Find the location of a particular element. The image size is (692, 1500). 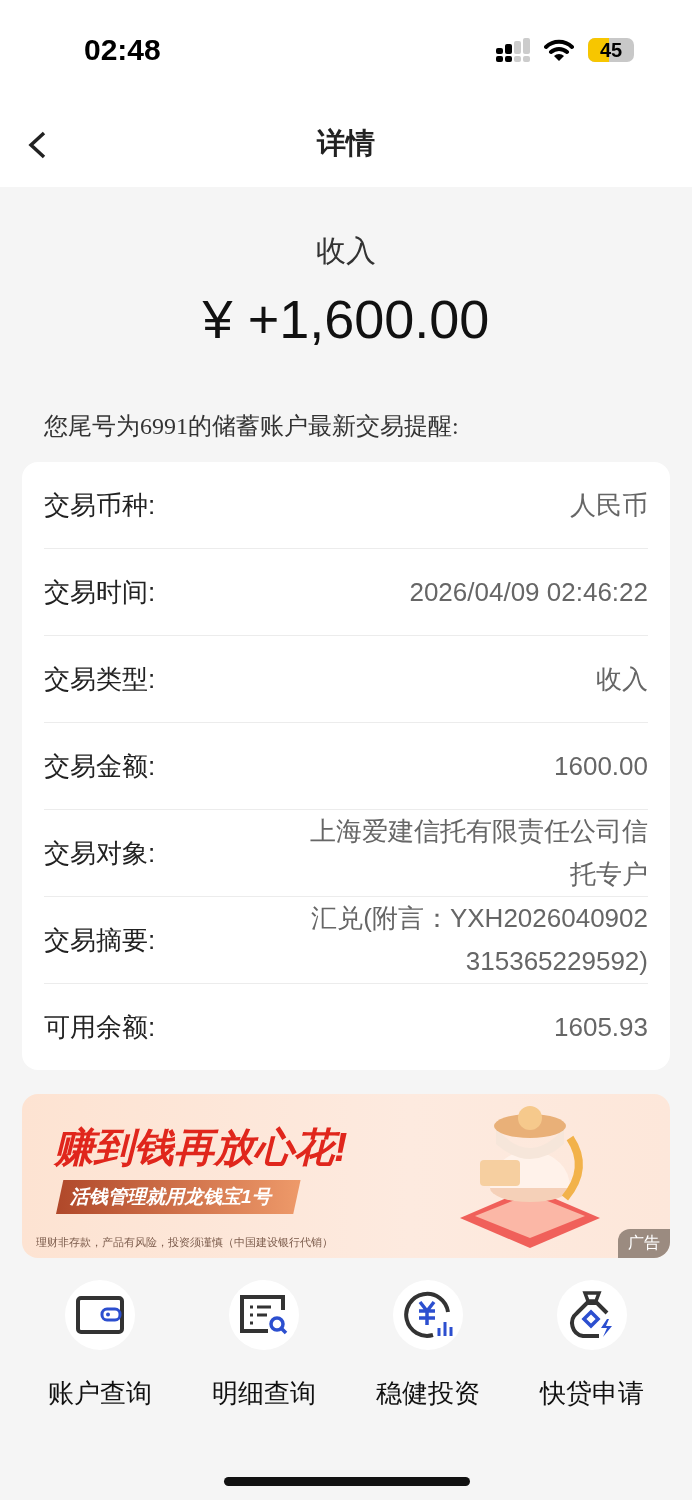

detail-value: 1600.00 is located at coordinates (601, 766).